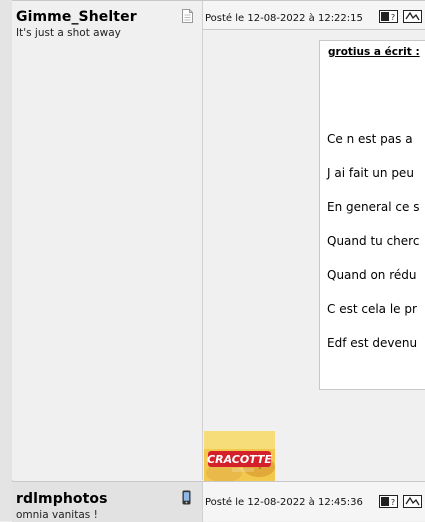  I want to click on post-timestamp: Posté le 12-08-2022 à 12:45:36, so click(284, 502).